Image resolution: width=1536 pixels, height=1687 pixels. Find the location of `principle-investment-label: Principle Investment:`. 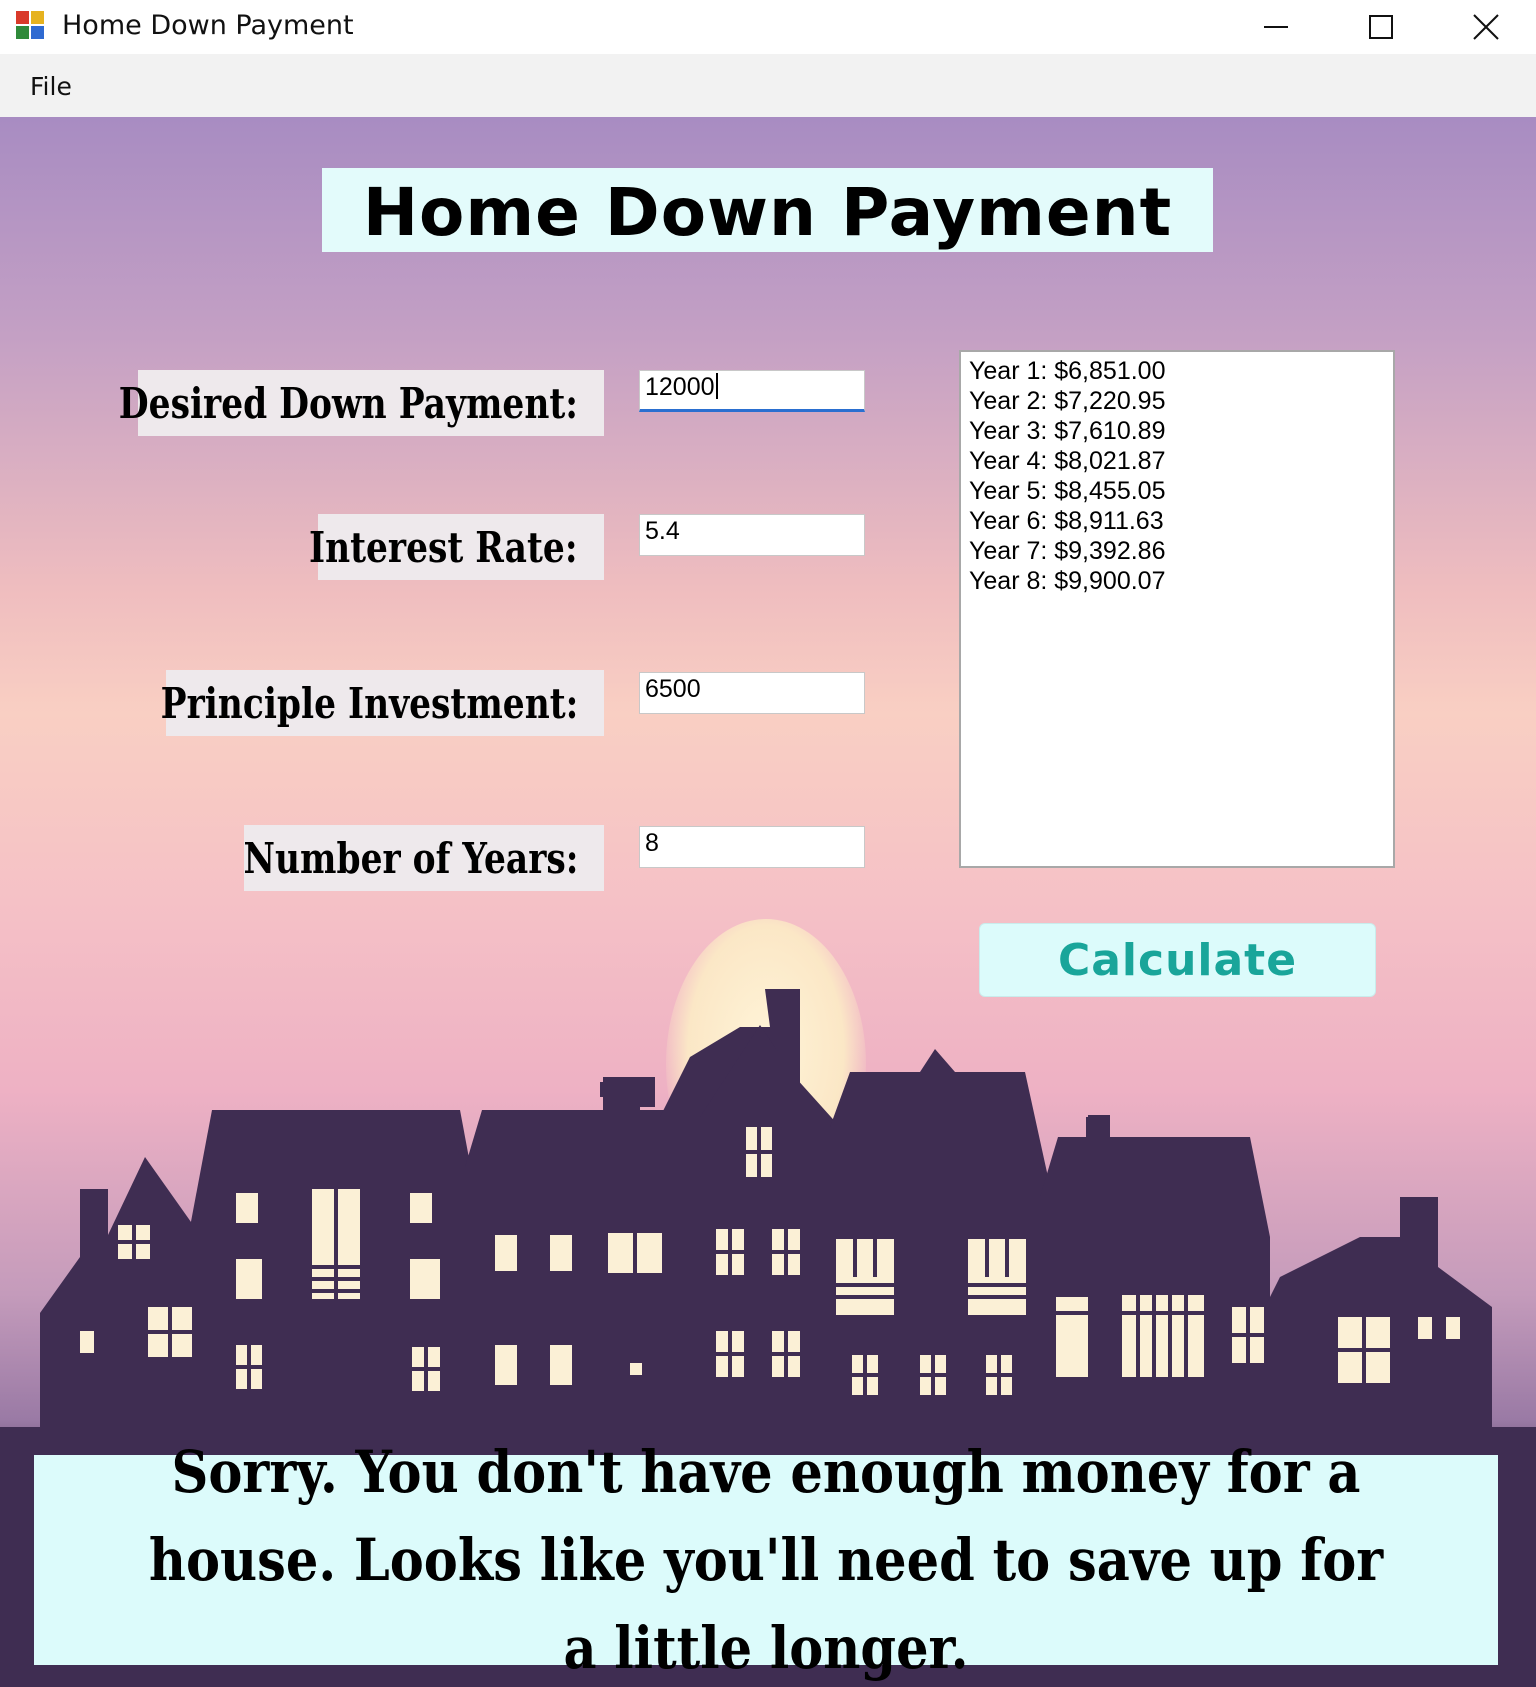

principle-investment-label: Principle Investment: is located at coordinates (369, 703).